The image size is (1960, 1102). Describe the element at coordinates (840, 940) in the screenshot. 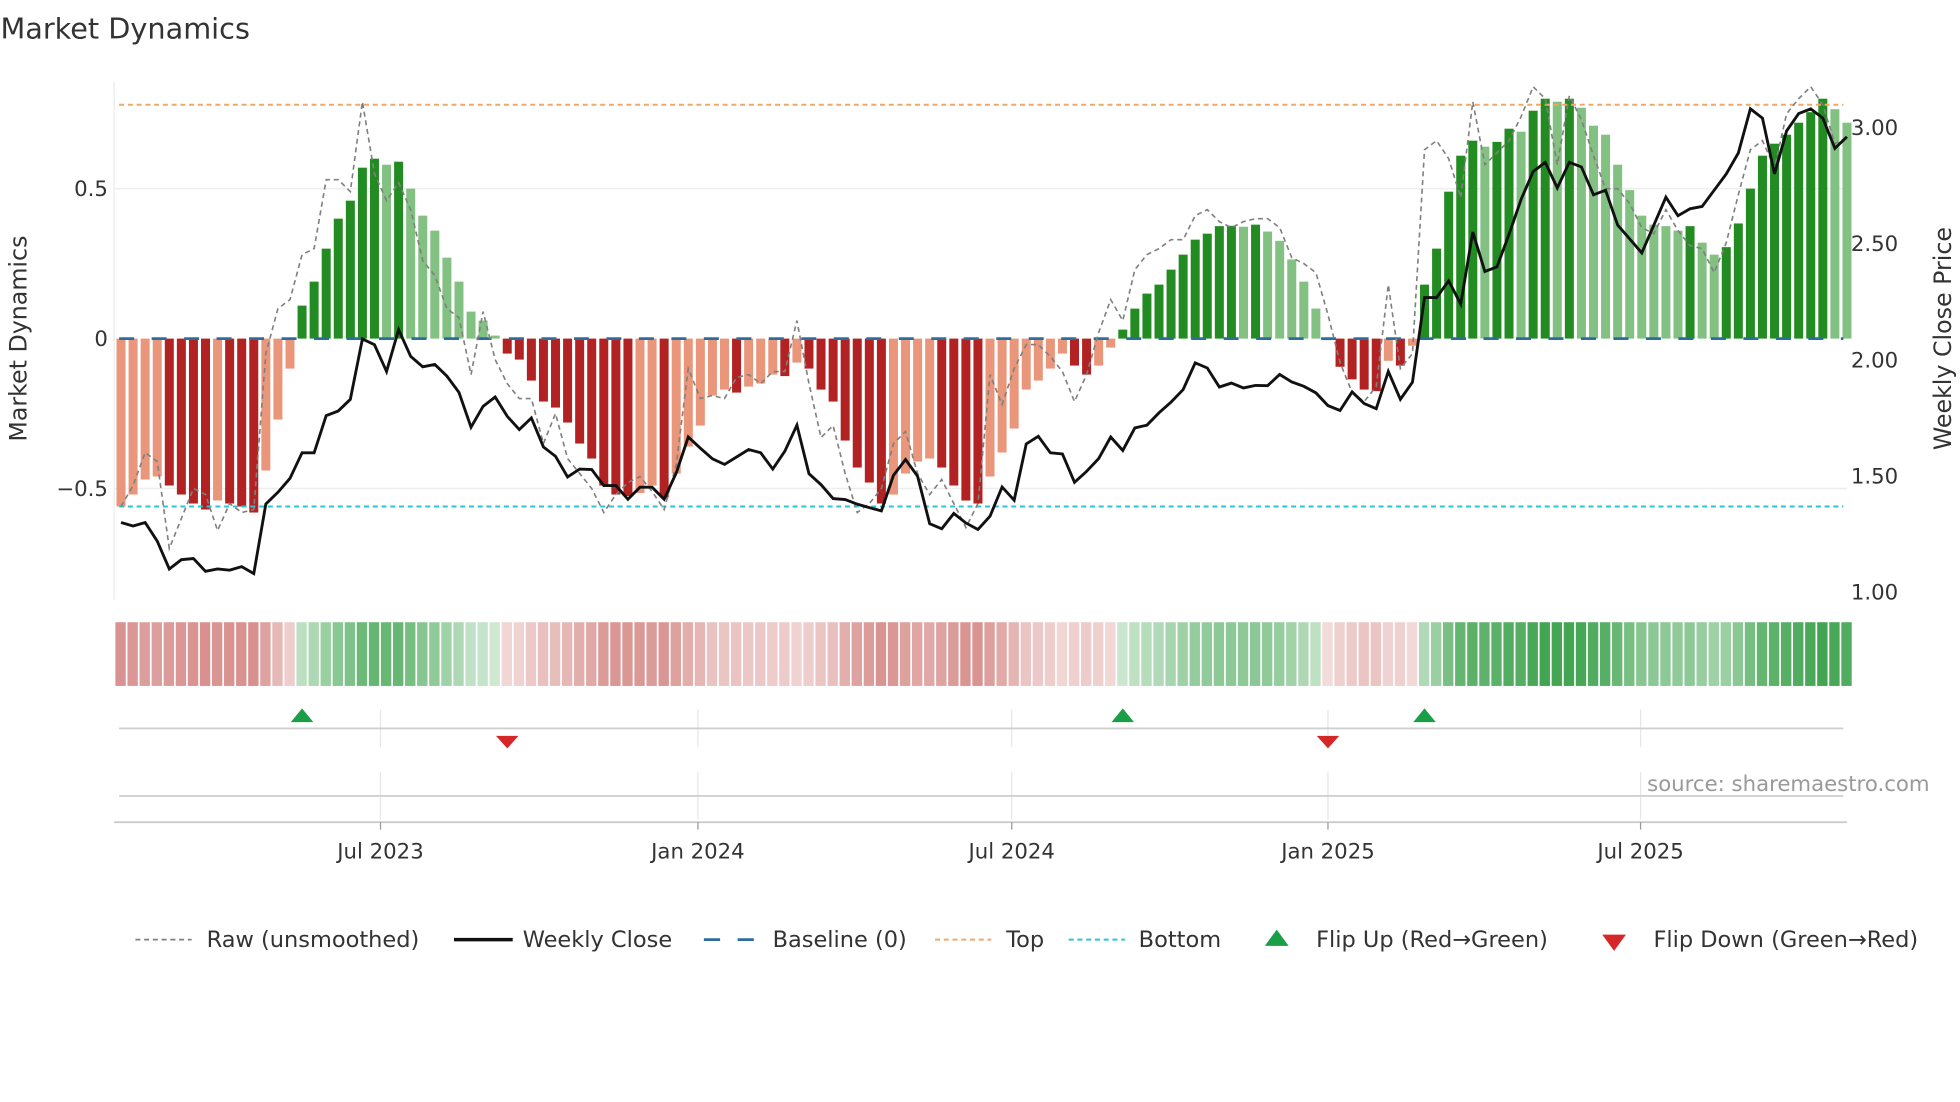

I see `legend-label-baseline: Baseline (0)` at that location.